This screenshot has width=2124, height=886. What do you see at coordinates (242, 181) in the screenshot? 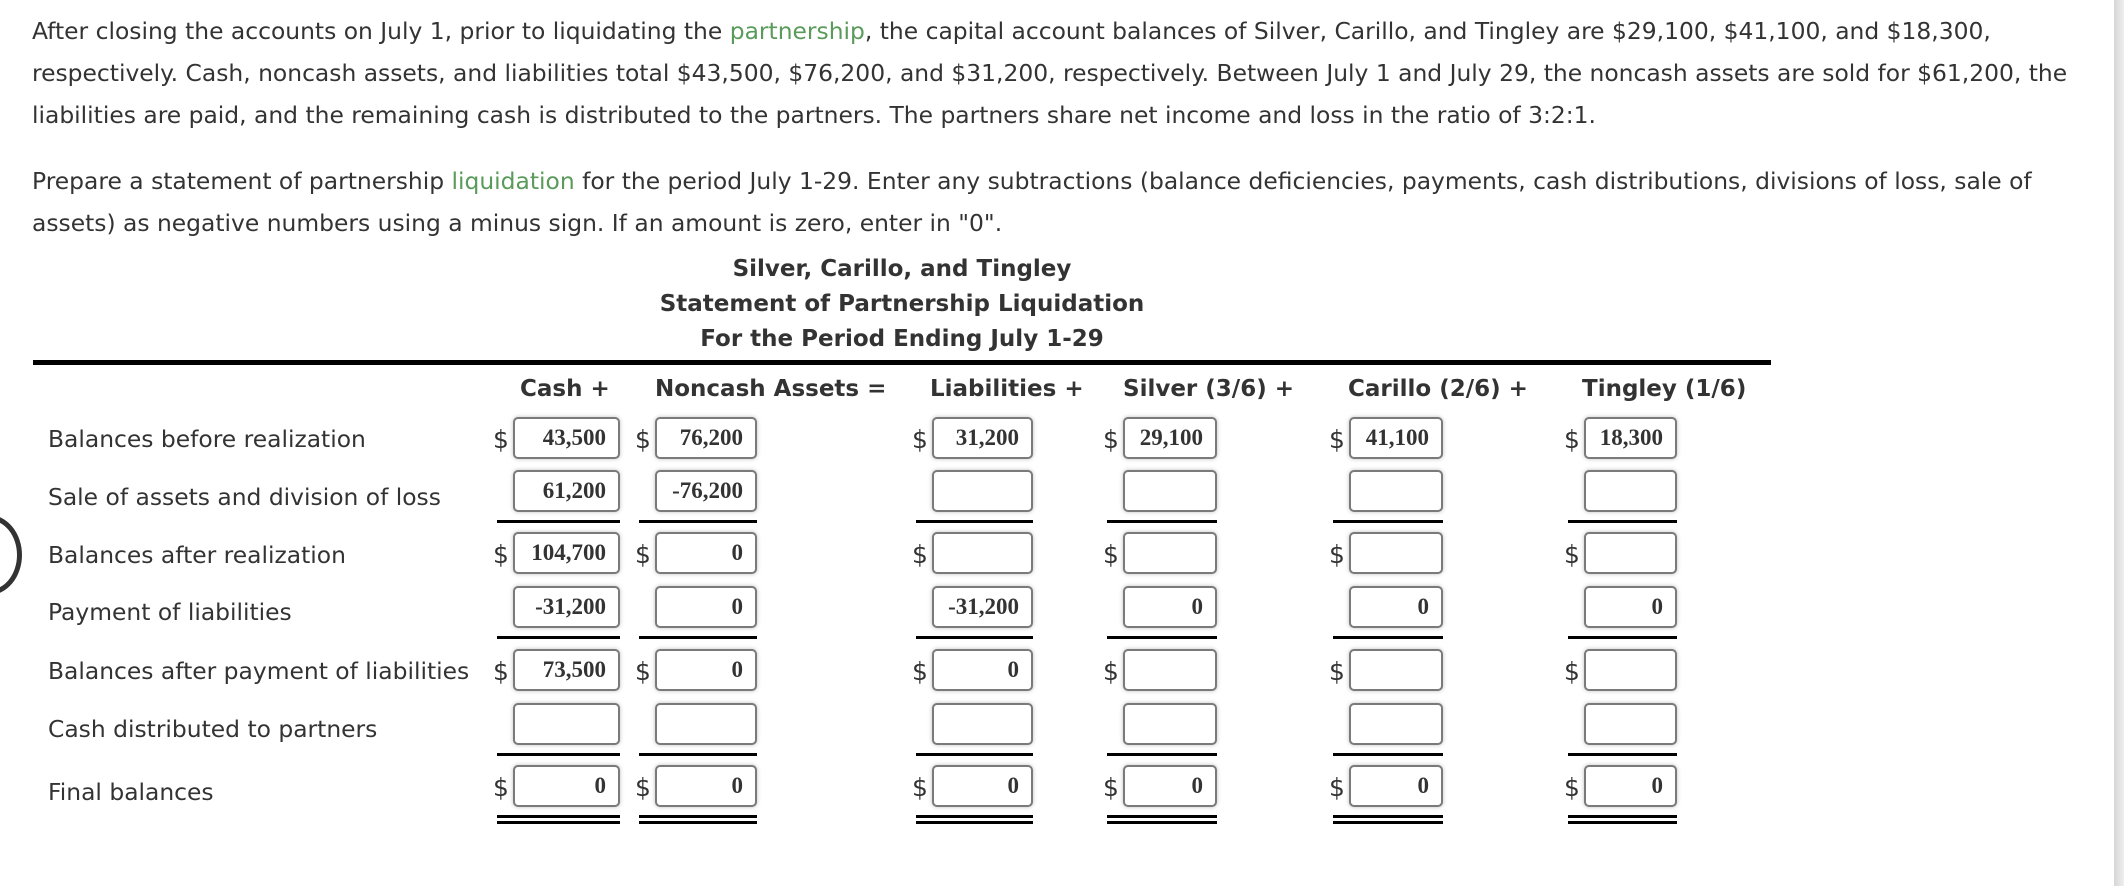
I see `problem-text-segment: Prepare a statement of partnership` at bounding box center [242, 181].